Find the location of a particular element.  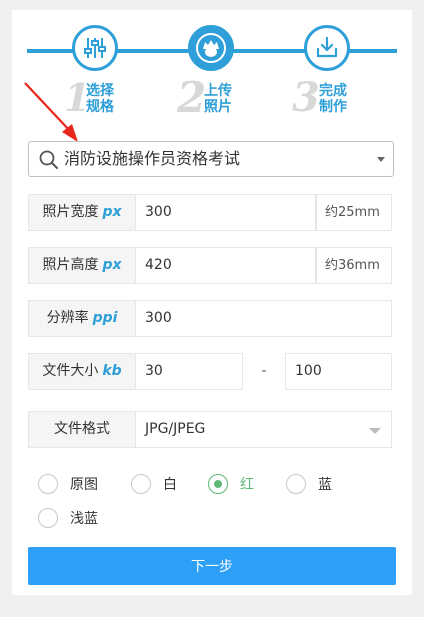

radio-label: 浅蓝 is located at coordinates (84, 519).